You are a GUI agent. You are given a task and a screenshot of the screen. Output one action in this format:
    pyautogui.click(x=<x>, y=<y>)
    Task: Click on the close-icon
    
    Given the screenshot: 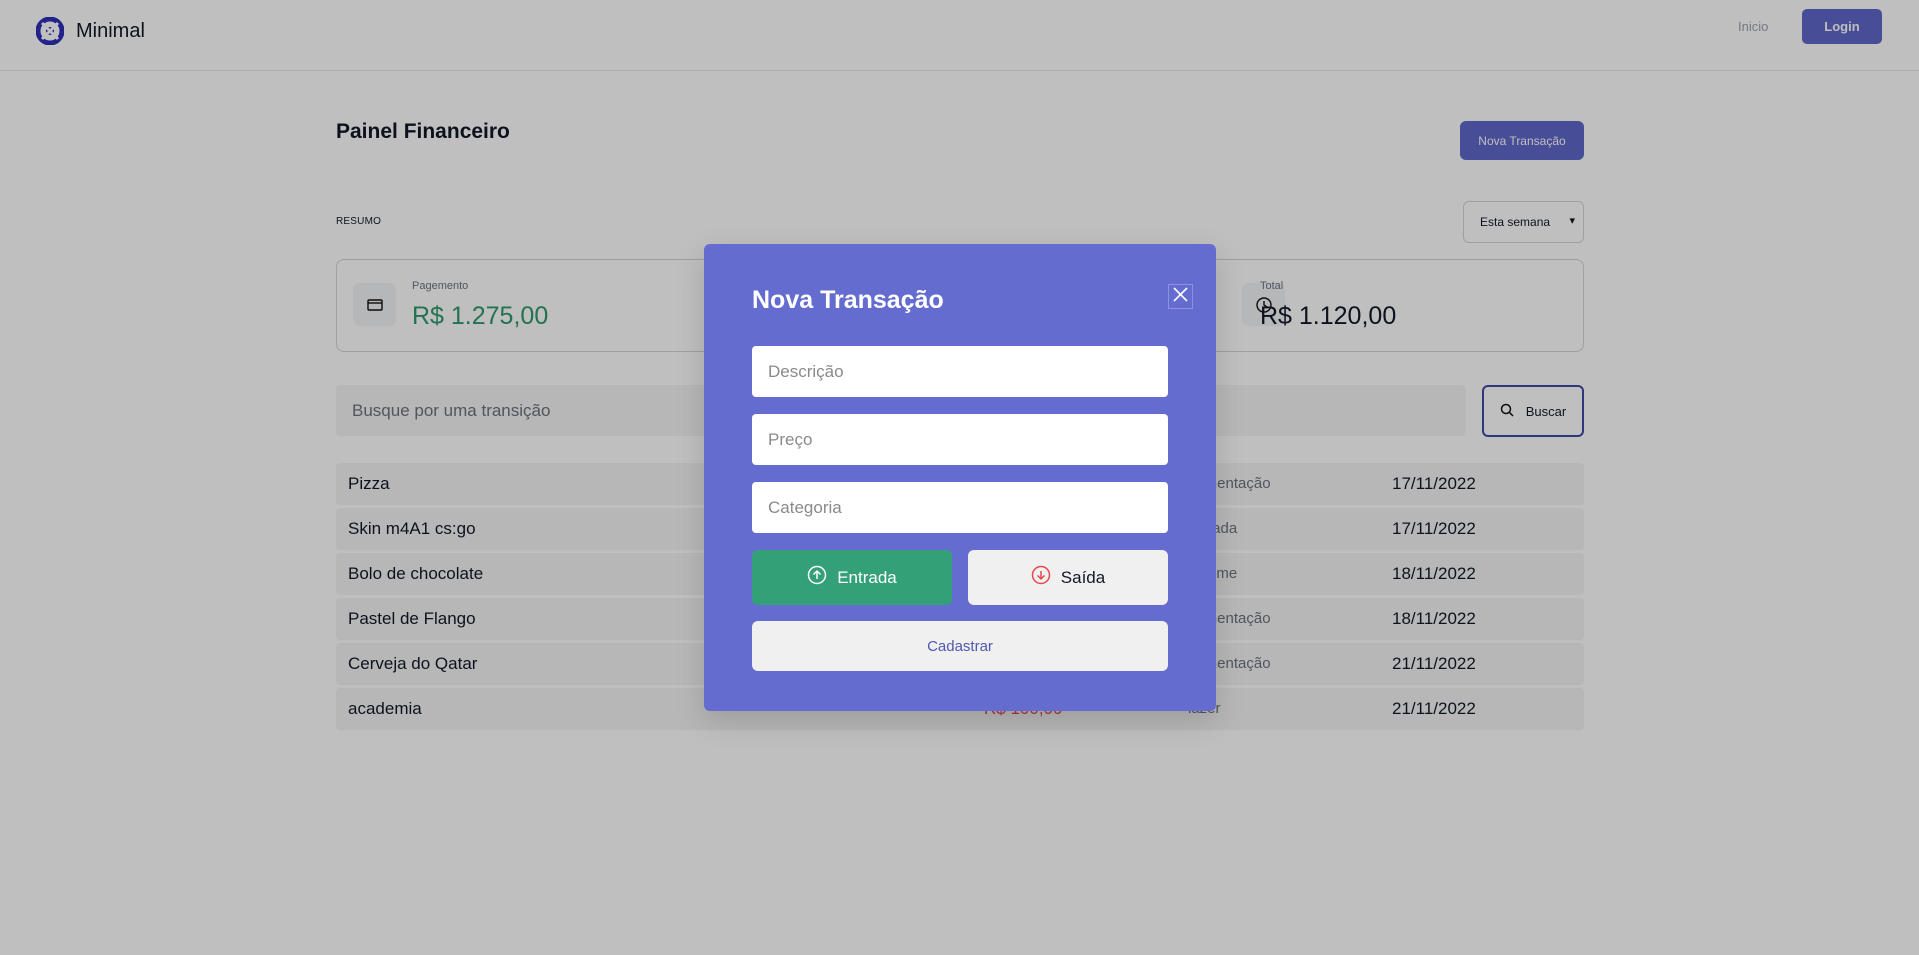 What is the action you would take?
    pyautogui.click(x=1180, y=296)
    